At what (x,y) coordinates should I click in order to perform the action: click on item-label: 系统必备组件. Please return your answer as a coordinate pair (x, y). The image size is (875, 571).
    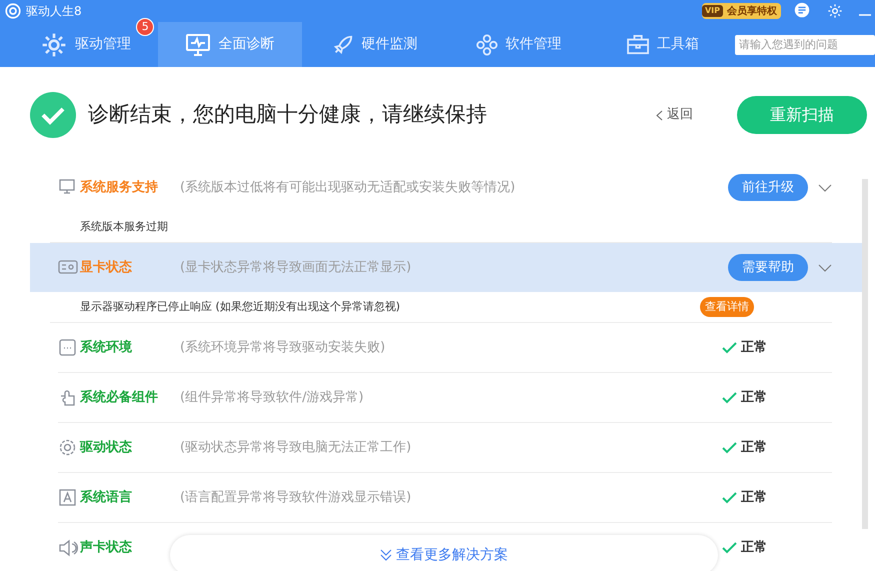
    Looking at the image, I should click on (119, 397).